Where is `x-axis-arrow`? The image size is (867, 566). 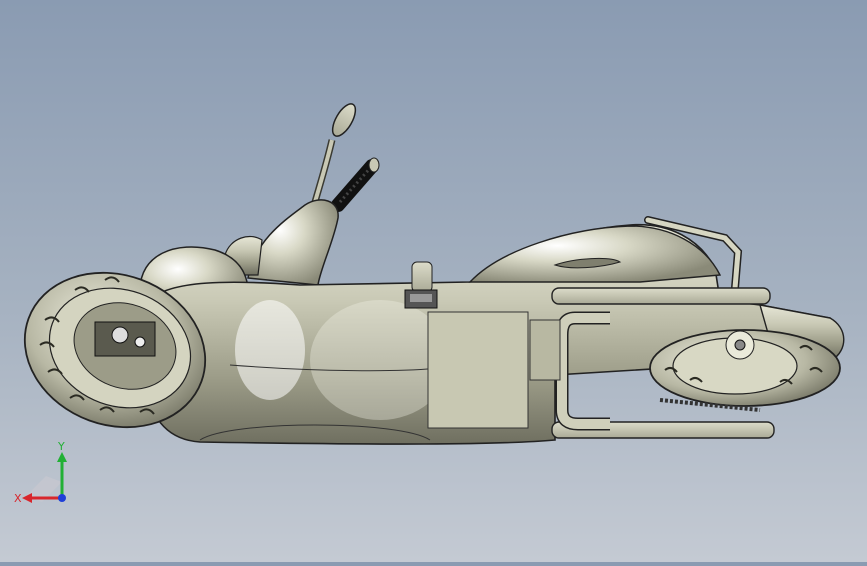 x-axis-arrow is located at coordinates (27, 498).